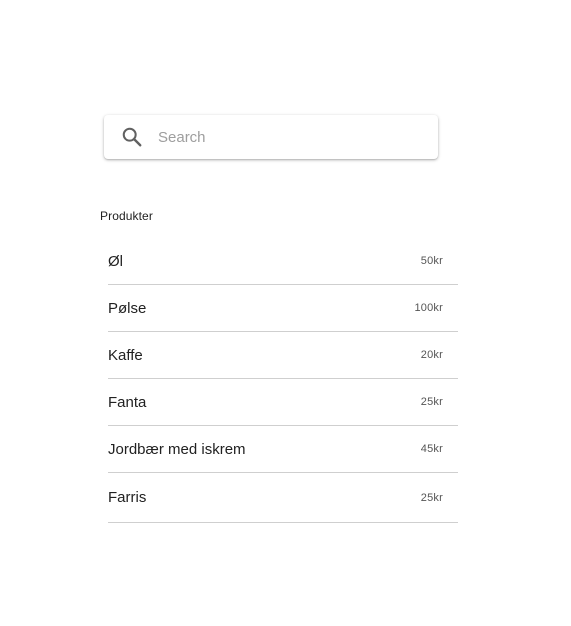  Describe the element at coordinates (431, 261) in the screenshot. I see `product-price: 50kr` at that location.